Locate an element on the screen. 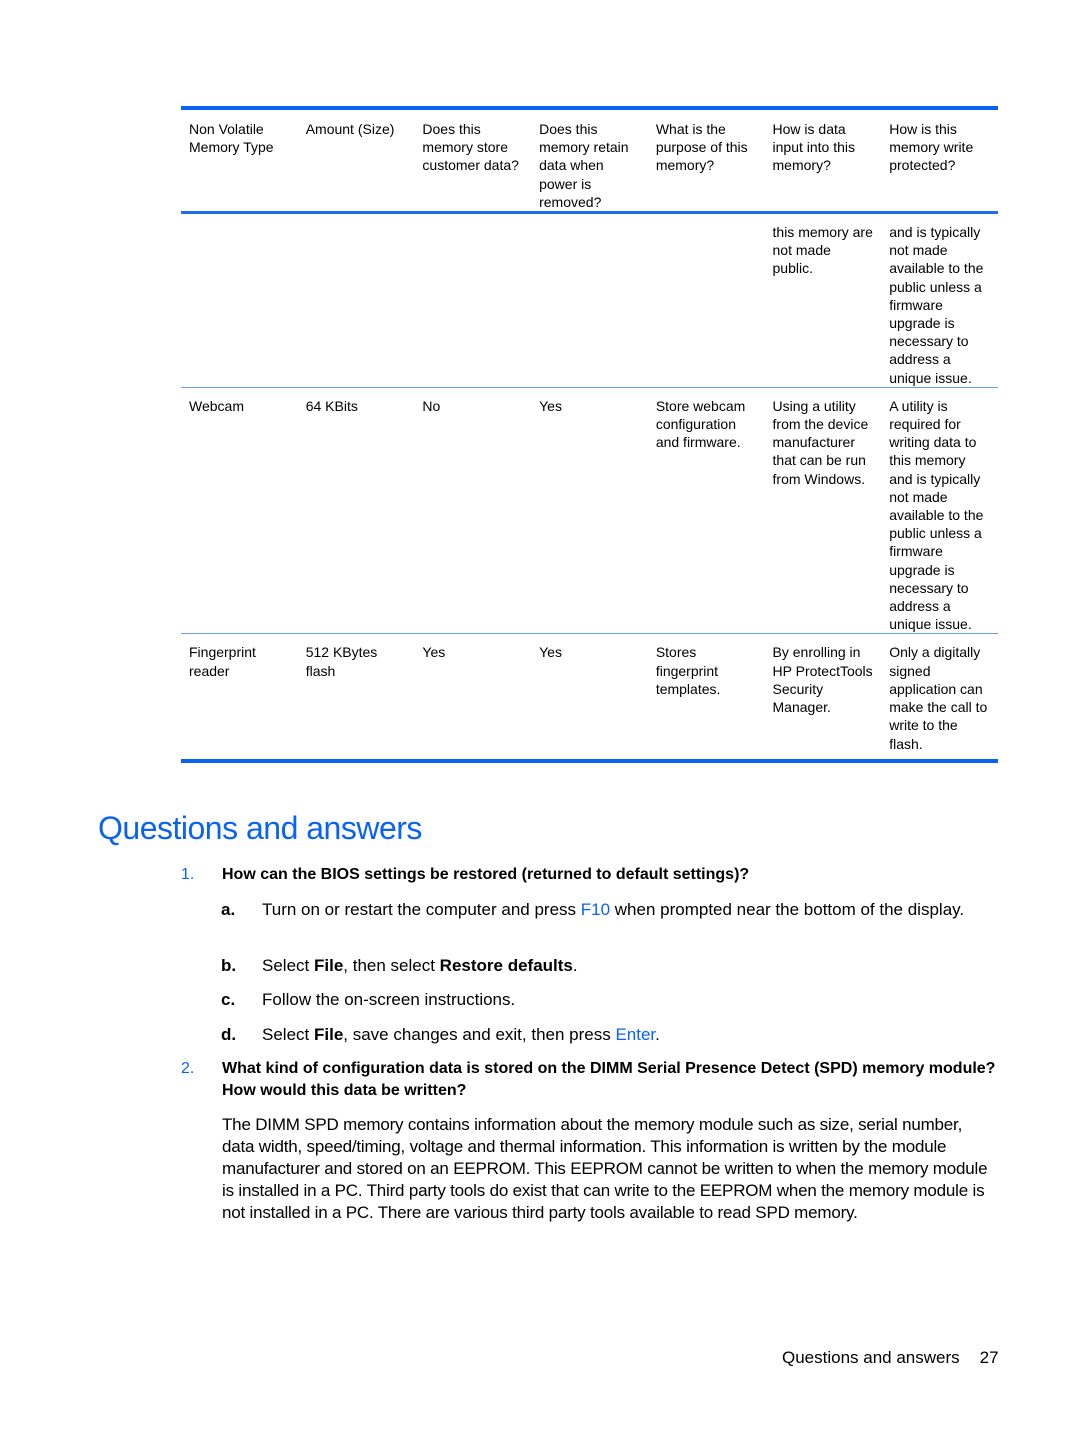 The image size is (1080, 1438). header-write-protected: How is this memory write protected? is located at coordinates (931, 147).